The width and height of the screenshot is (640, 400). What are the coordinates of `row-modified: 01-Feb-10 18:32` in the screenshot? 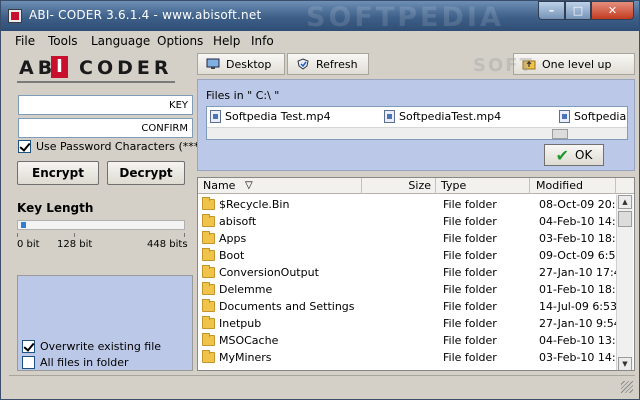 It's located at (577, 289).